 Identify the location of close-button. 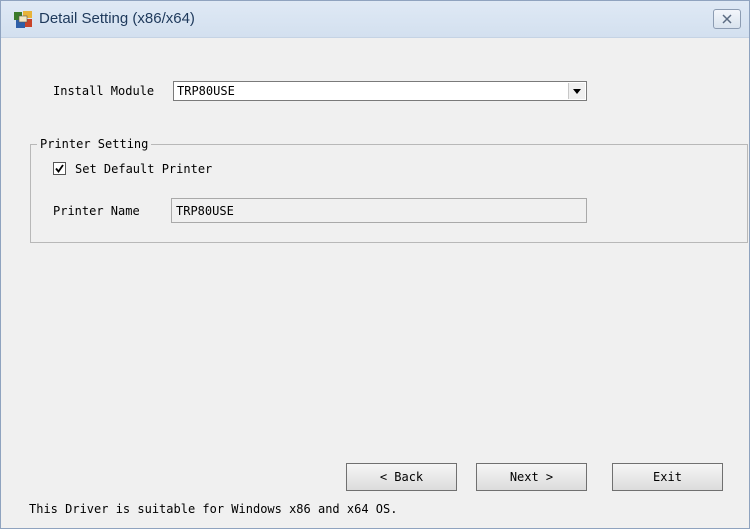
(727, 19).